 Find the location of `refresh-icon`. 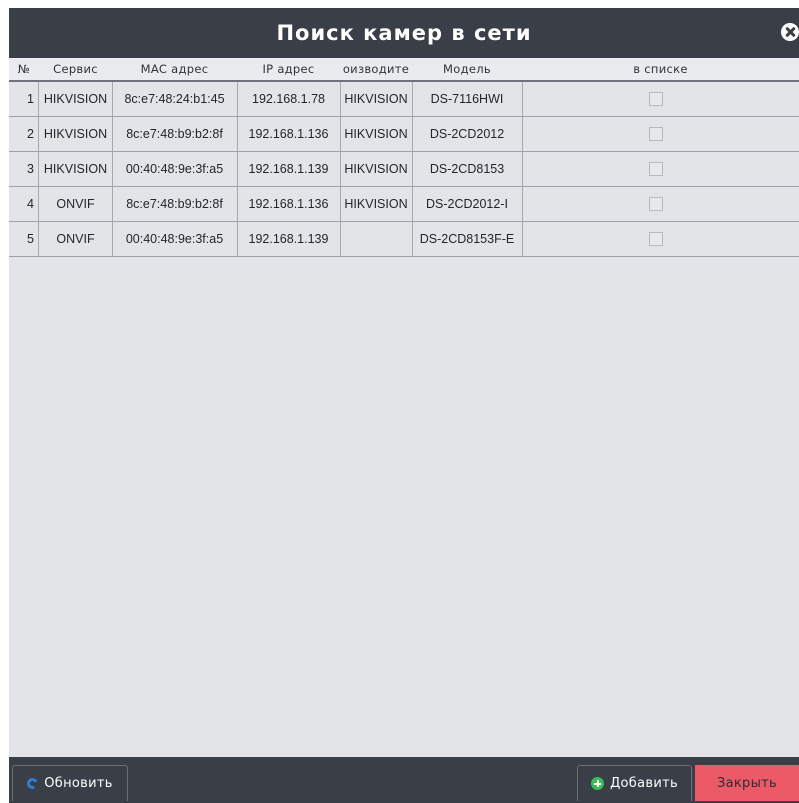

refresh-icon is located at coordinates (32, 783).